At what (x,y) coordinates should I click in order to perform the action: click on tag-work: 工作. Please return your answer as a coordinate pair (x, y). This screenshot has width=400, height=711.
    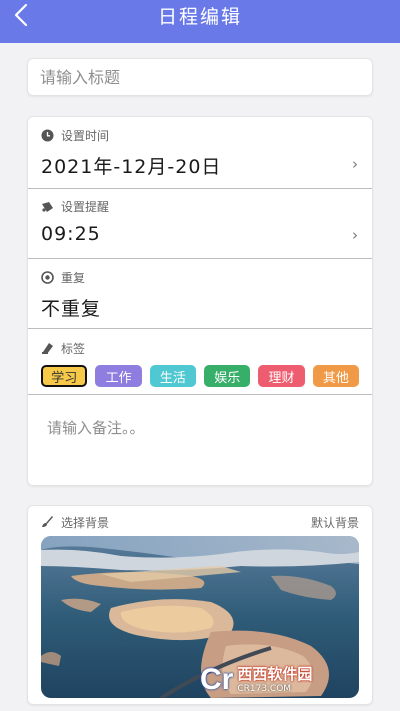
    Looking at the image, I should click on (118, 376).